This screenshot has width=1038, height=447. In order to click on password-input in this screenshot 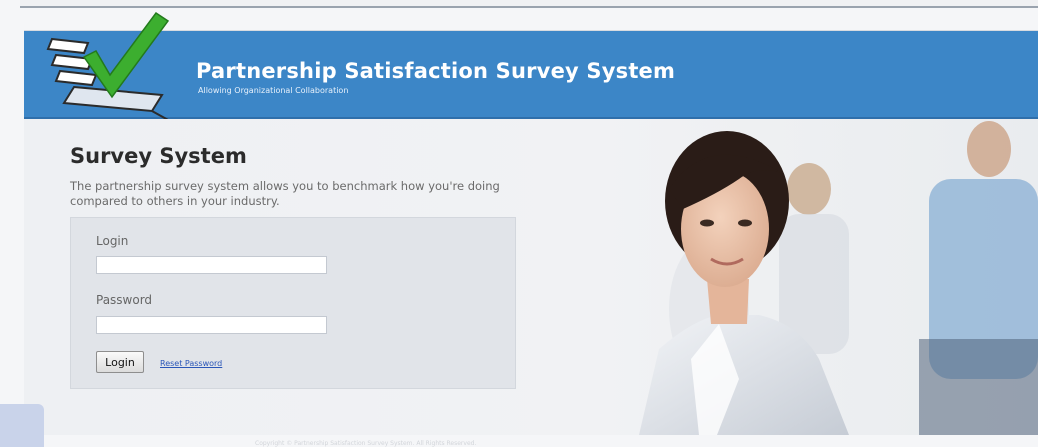, I will do `click(211, 325)`.